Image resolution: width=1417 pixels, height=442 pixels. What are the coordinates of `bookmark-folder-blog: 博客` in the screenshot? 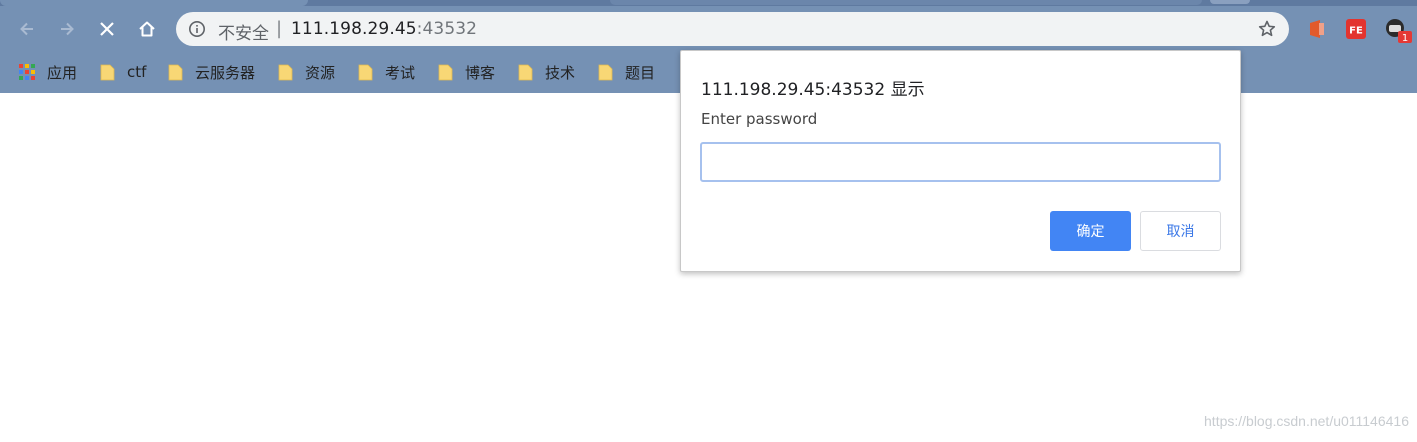 It's located at (466, 72).